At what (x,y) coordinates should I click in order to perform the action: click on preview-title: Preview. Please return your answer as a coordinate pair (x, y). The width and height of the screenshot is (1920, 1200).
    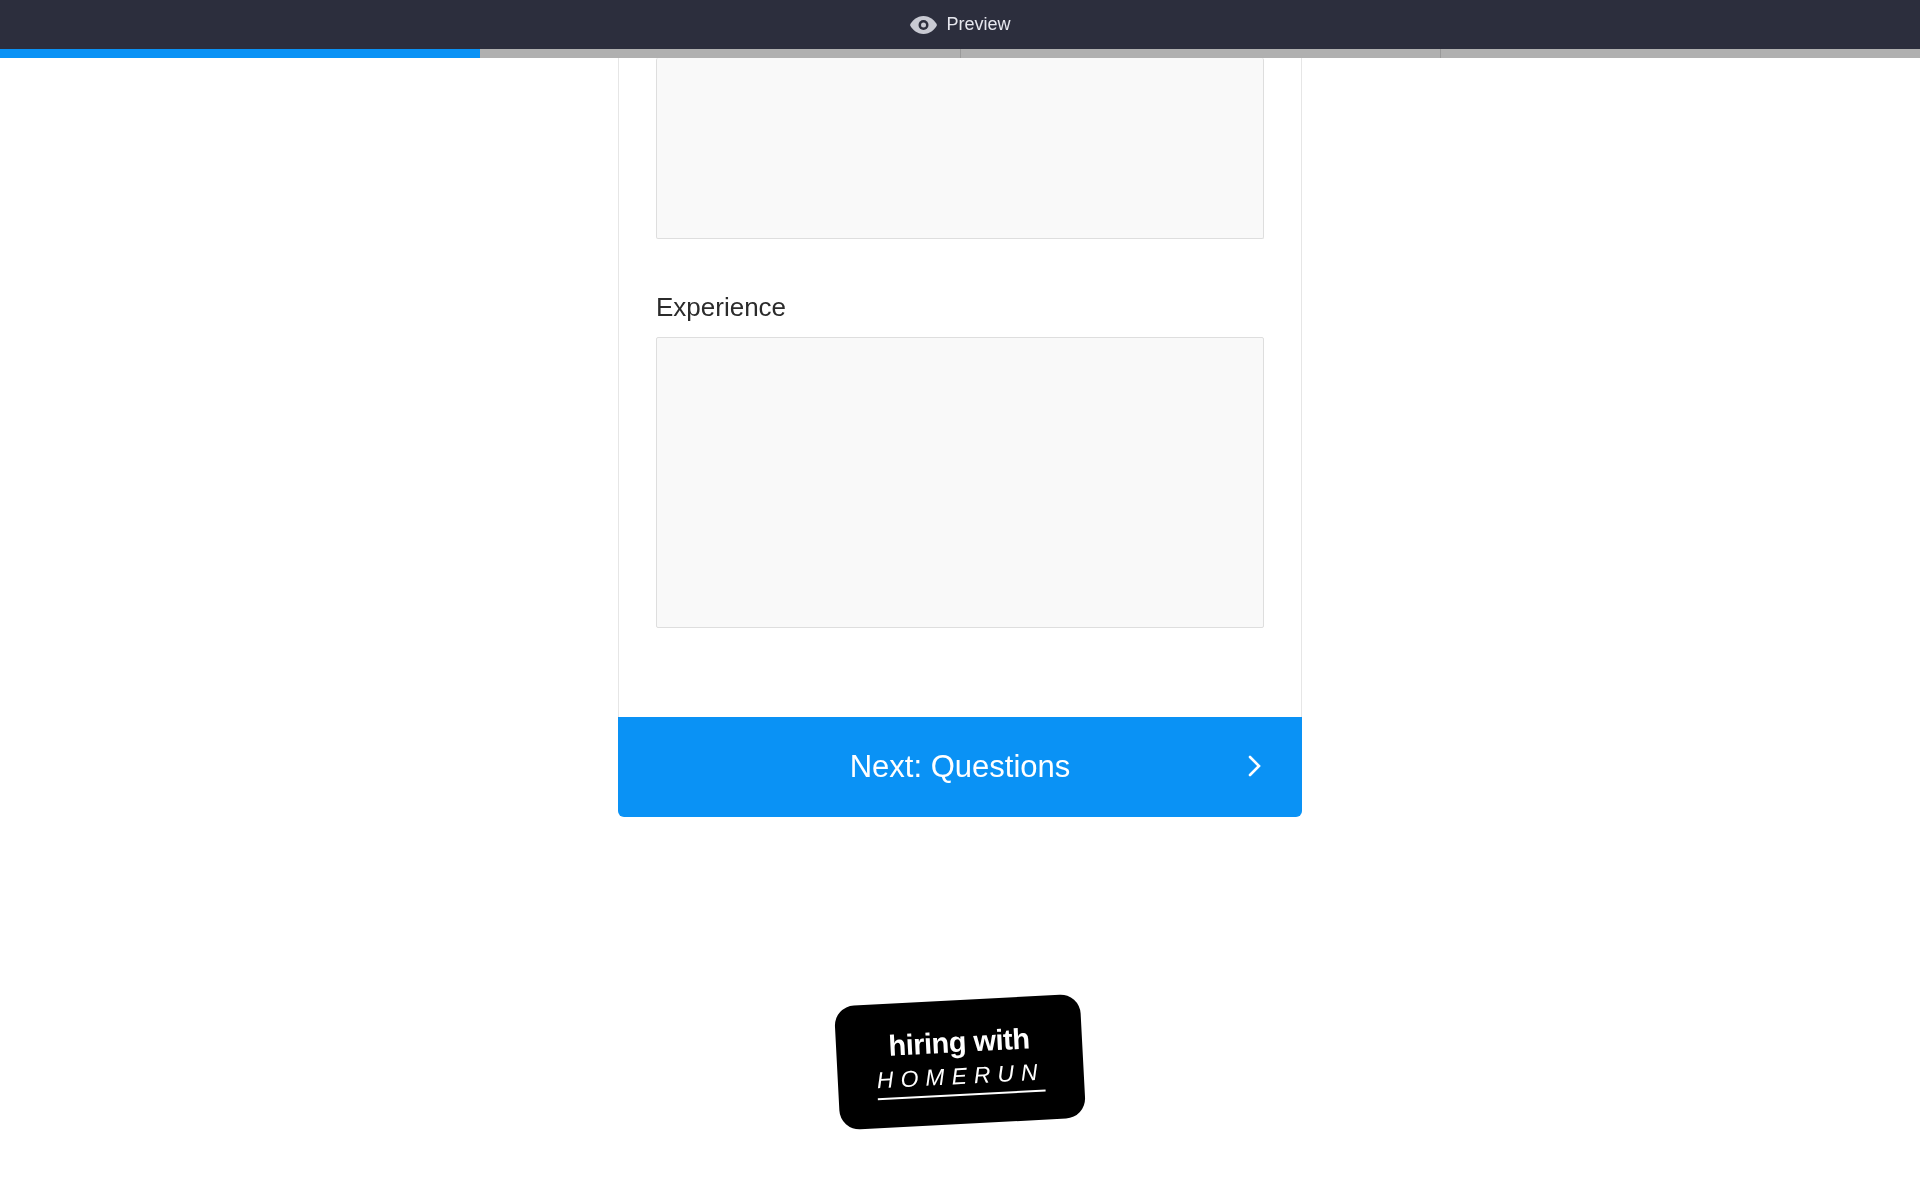
    Looking at the image, I should click on (978, 24).